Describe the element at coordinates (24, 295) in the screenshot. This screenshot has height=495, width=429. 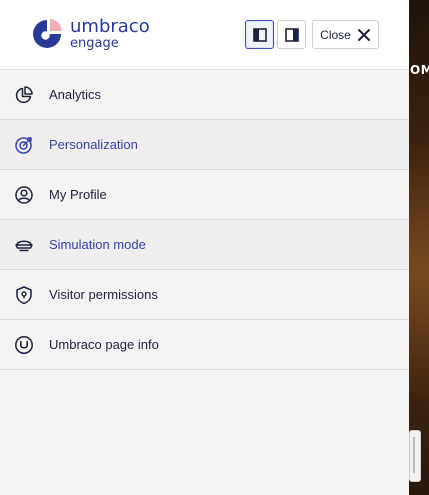
I see `shield-lock-icon` at that location.